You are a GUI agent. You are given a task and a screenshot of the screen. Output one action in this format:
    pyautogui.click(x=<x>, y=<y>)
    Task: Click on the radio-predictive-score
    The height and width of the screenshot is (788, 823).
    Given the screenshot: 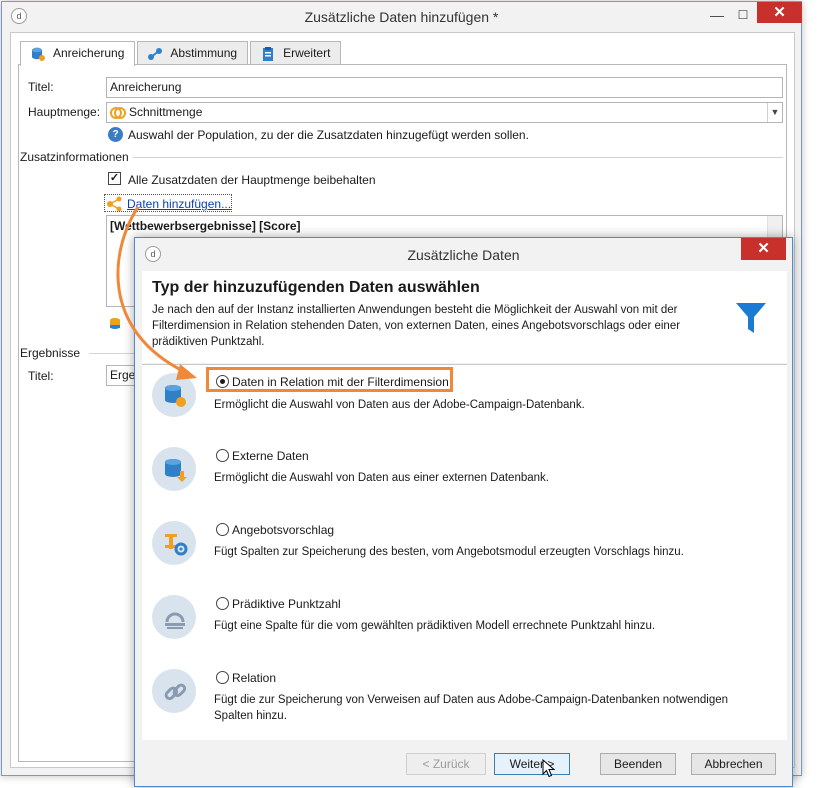 What is the action you would take?
    pyautogui.click(x=222, y=603)
    